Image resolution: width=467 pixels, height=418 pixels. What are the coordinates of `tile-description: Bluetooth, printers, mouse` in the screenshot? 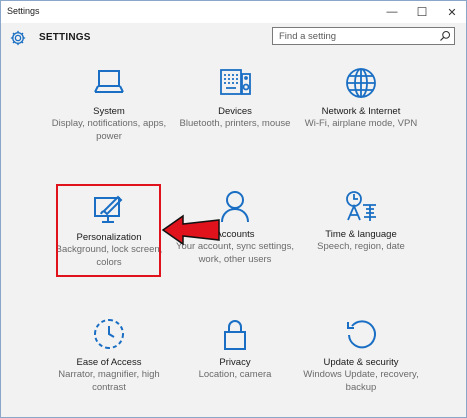 It's located at (235, 123).